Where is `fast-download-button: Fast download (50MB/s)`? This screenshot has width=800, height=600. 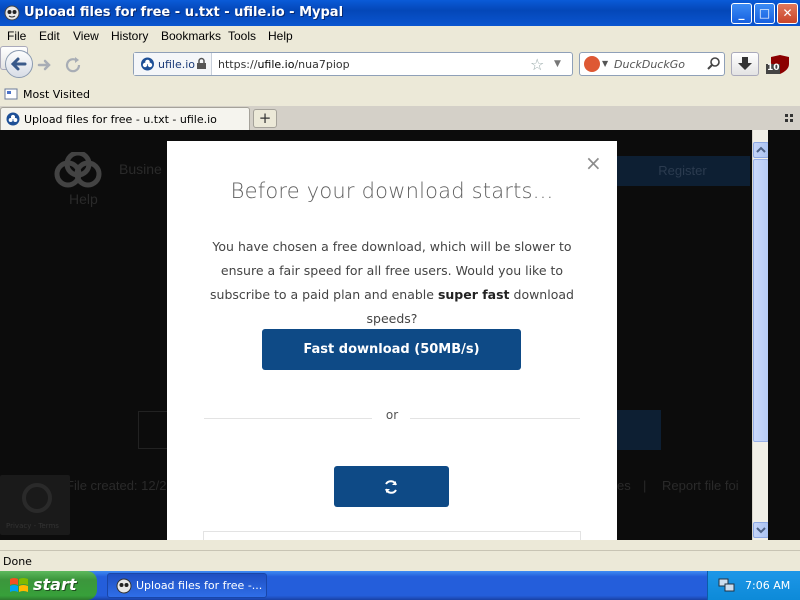
fast-download-button: Fast download (50MB/s) is located at coordinates (391, 349).